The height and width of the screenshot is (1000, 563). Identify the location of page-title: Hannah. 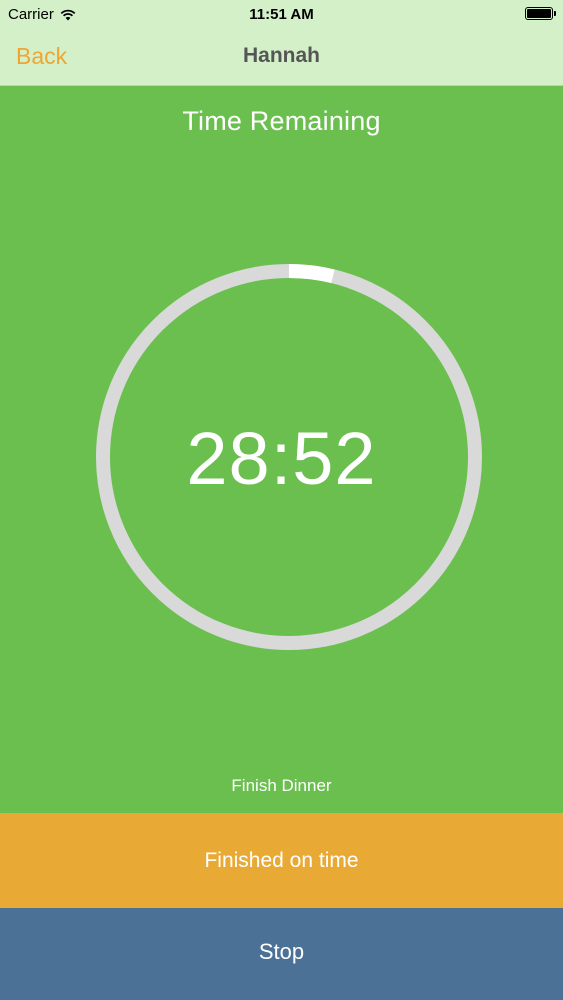
(281, 55).